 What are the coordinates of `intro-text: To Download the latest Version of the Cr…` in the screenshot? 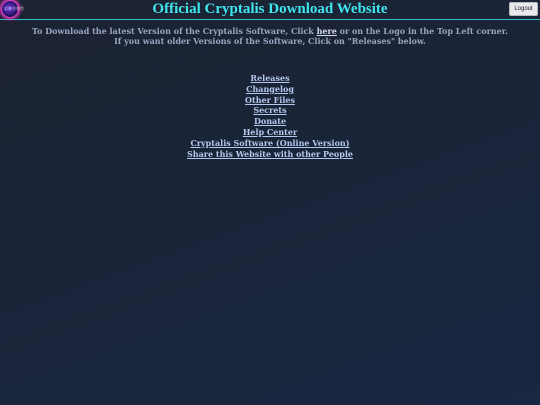 It's located at (270, 36).